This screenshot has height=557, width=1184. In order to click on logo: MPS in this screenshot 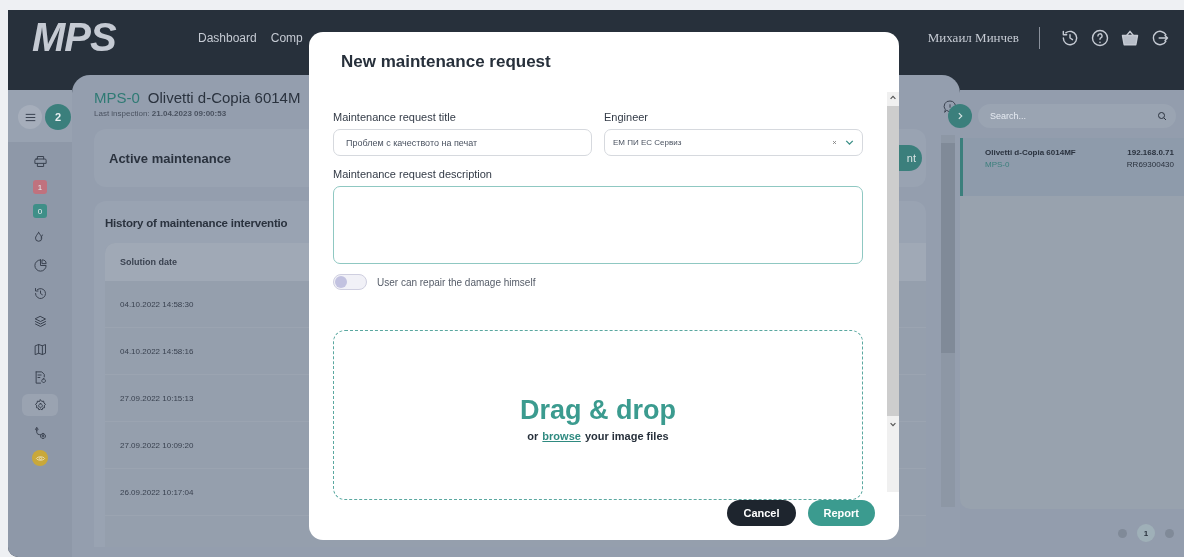, I will do `click(107, 37)`.